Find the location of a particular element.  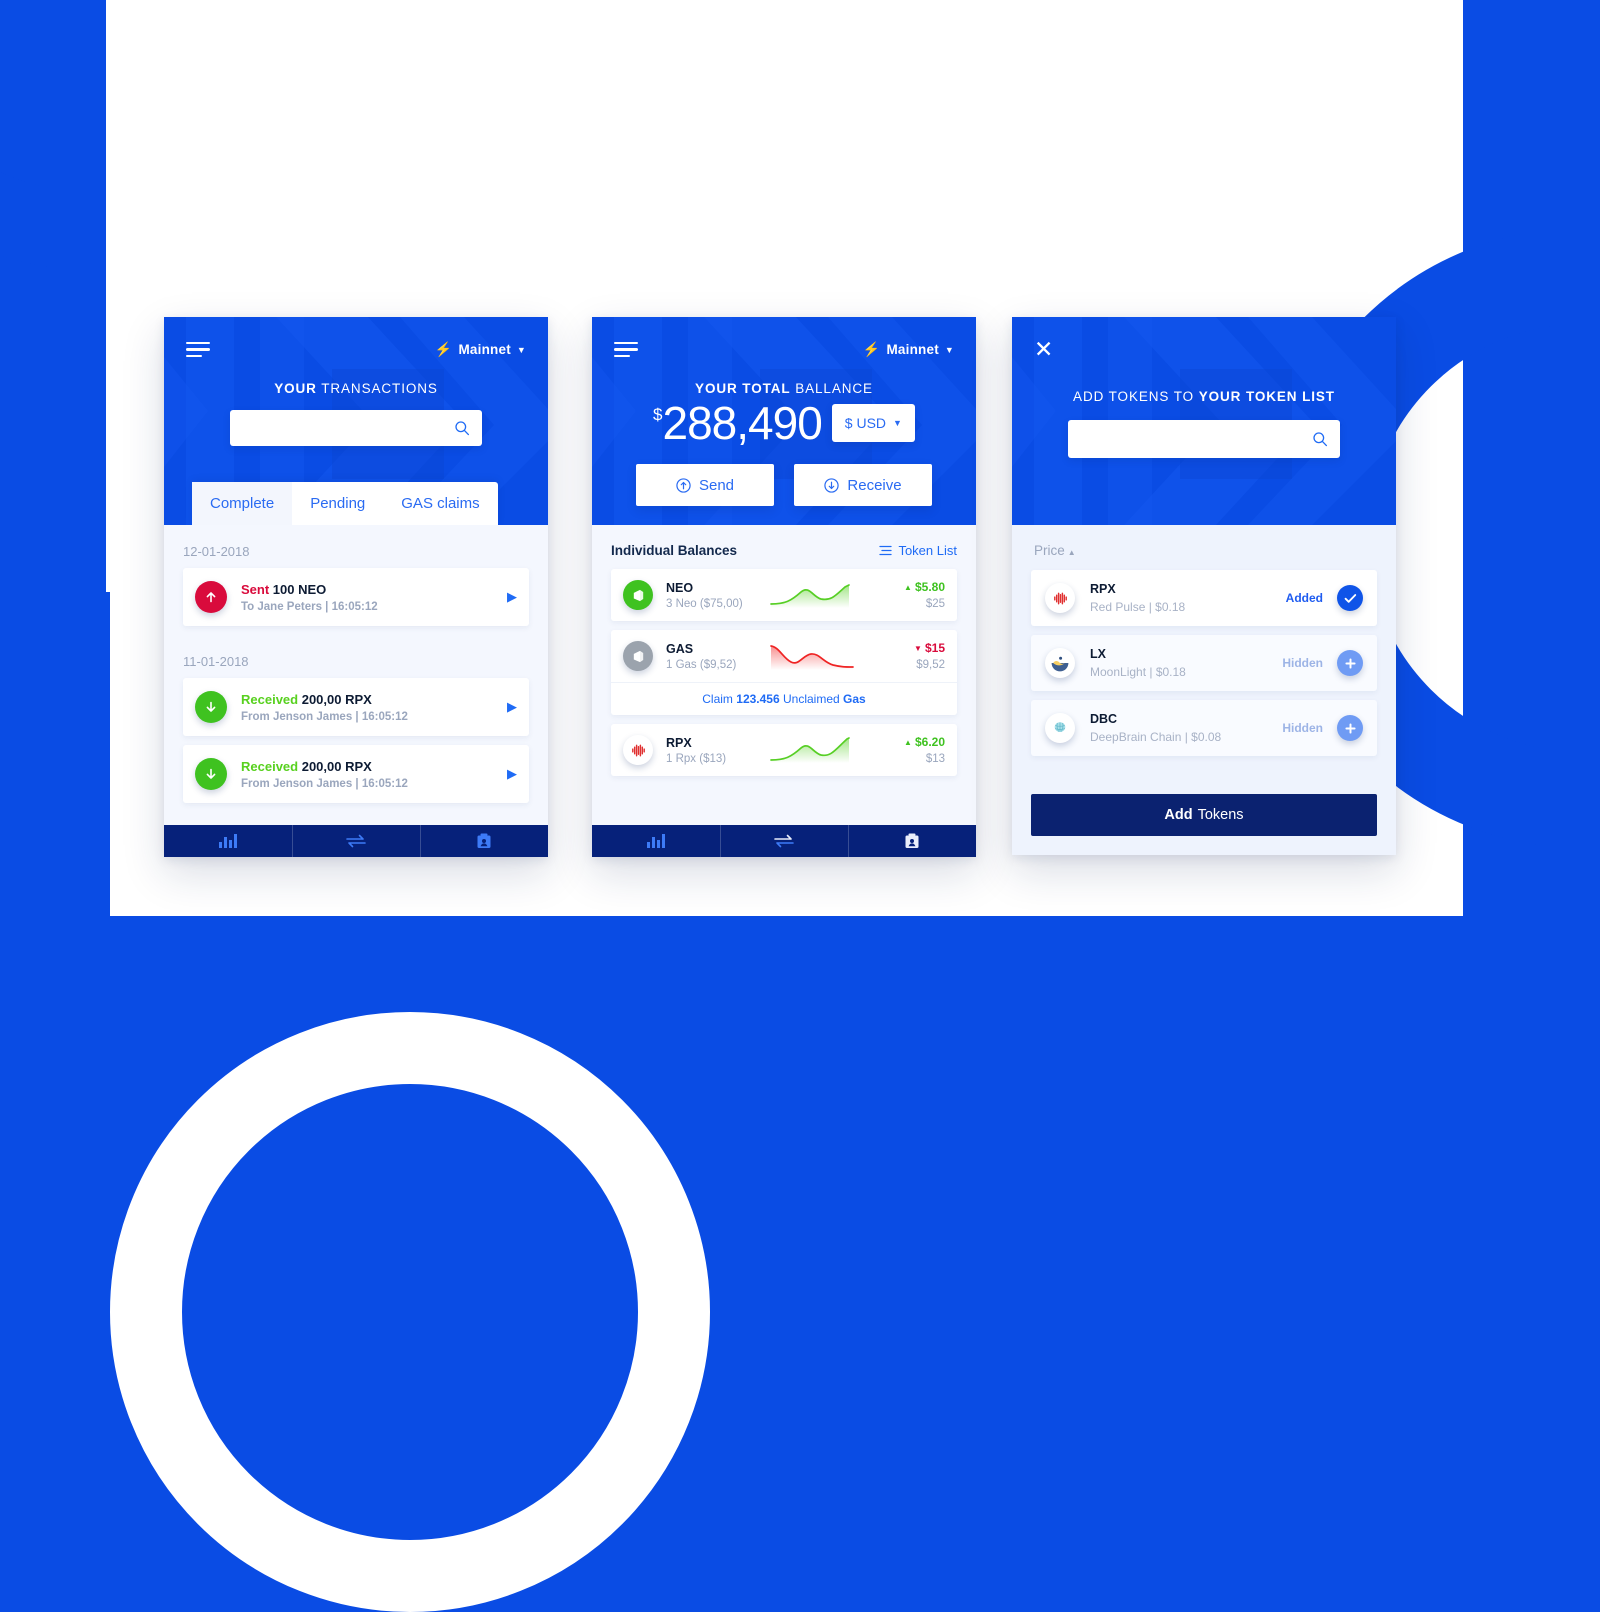

price-sort-label: Price is located at coordinates (1049, 550).